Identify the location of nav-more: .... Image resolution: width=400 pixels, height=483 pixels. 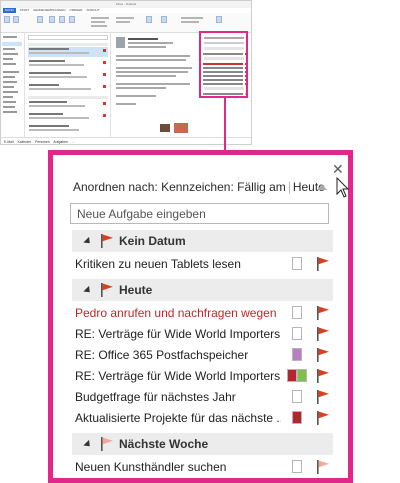
(73, 142).